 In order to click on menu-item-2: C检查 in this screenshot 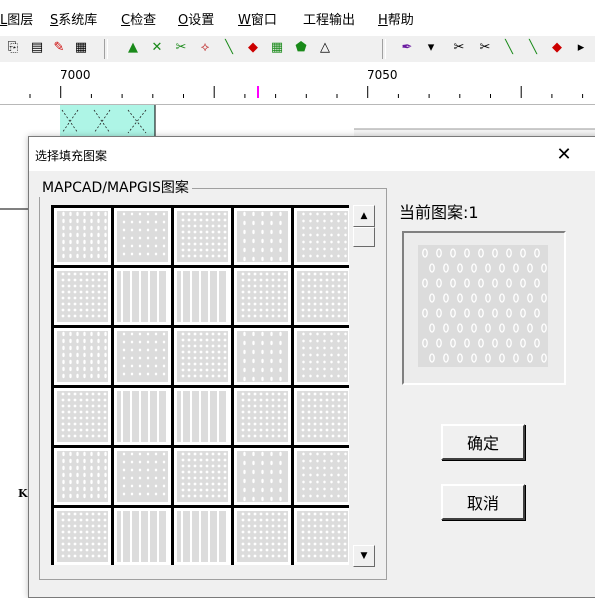, I will do `click(138, 18)`.